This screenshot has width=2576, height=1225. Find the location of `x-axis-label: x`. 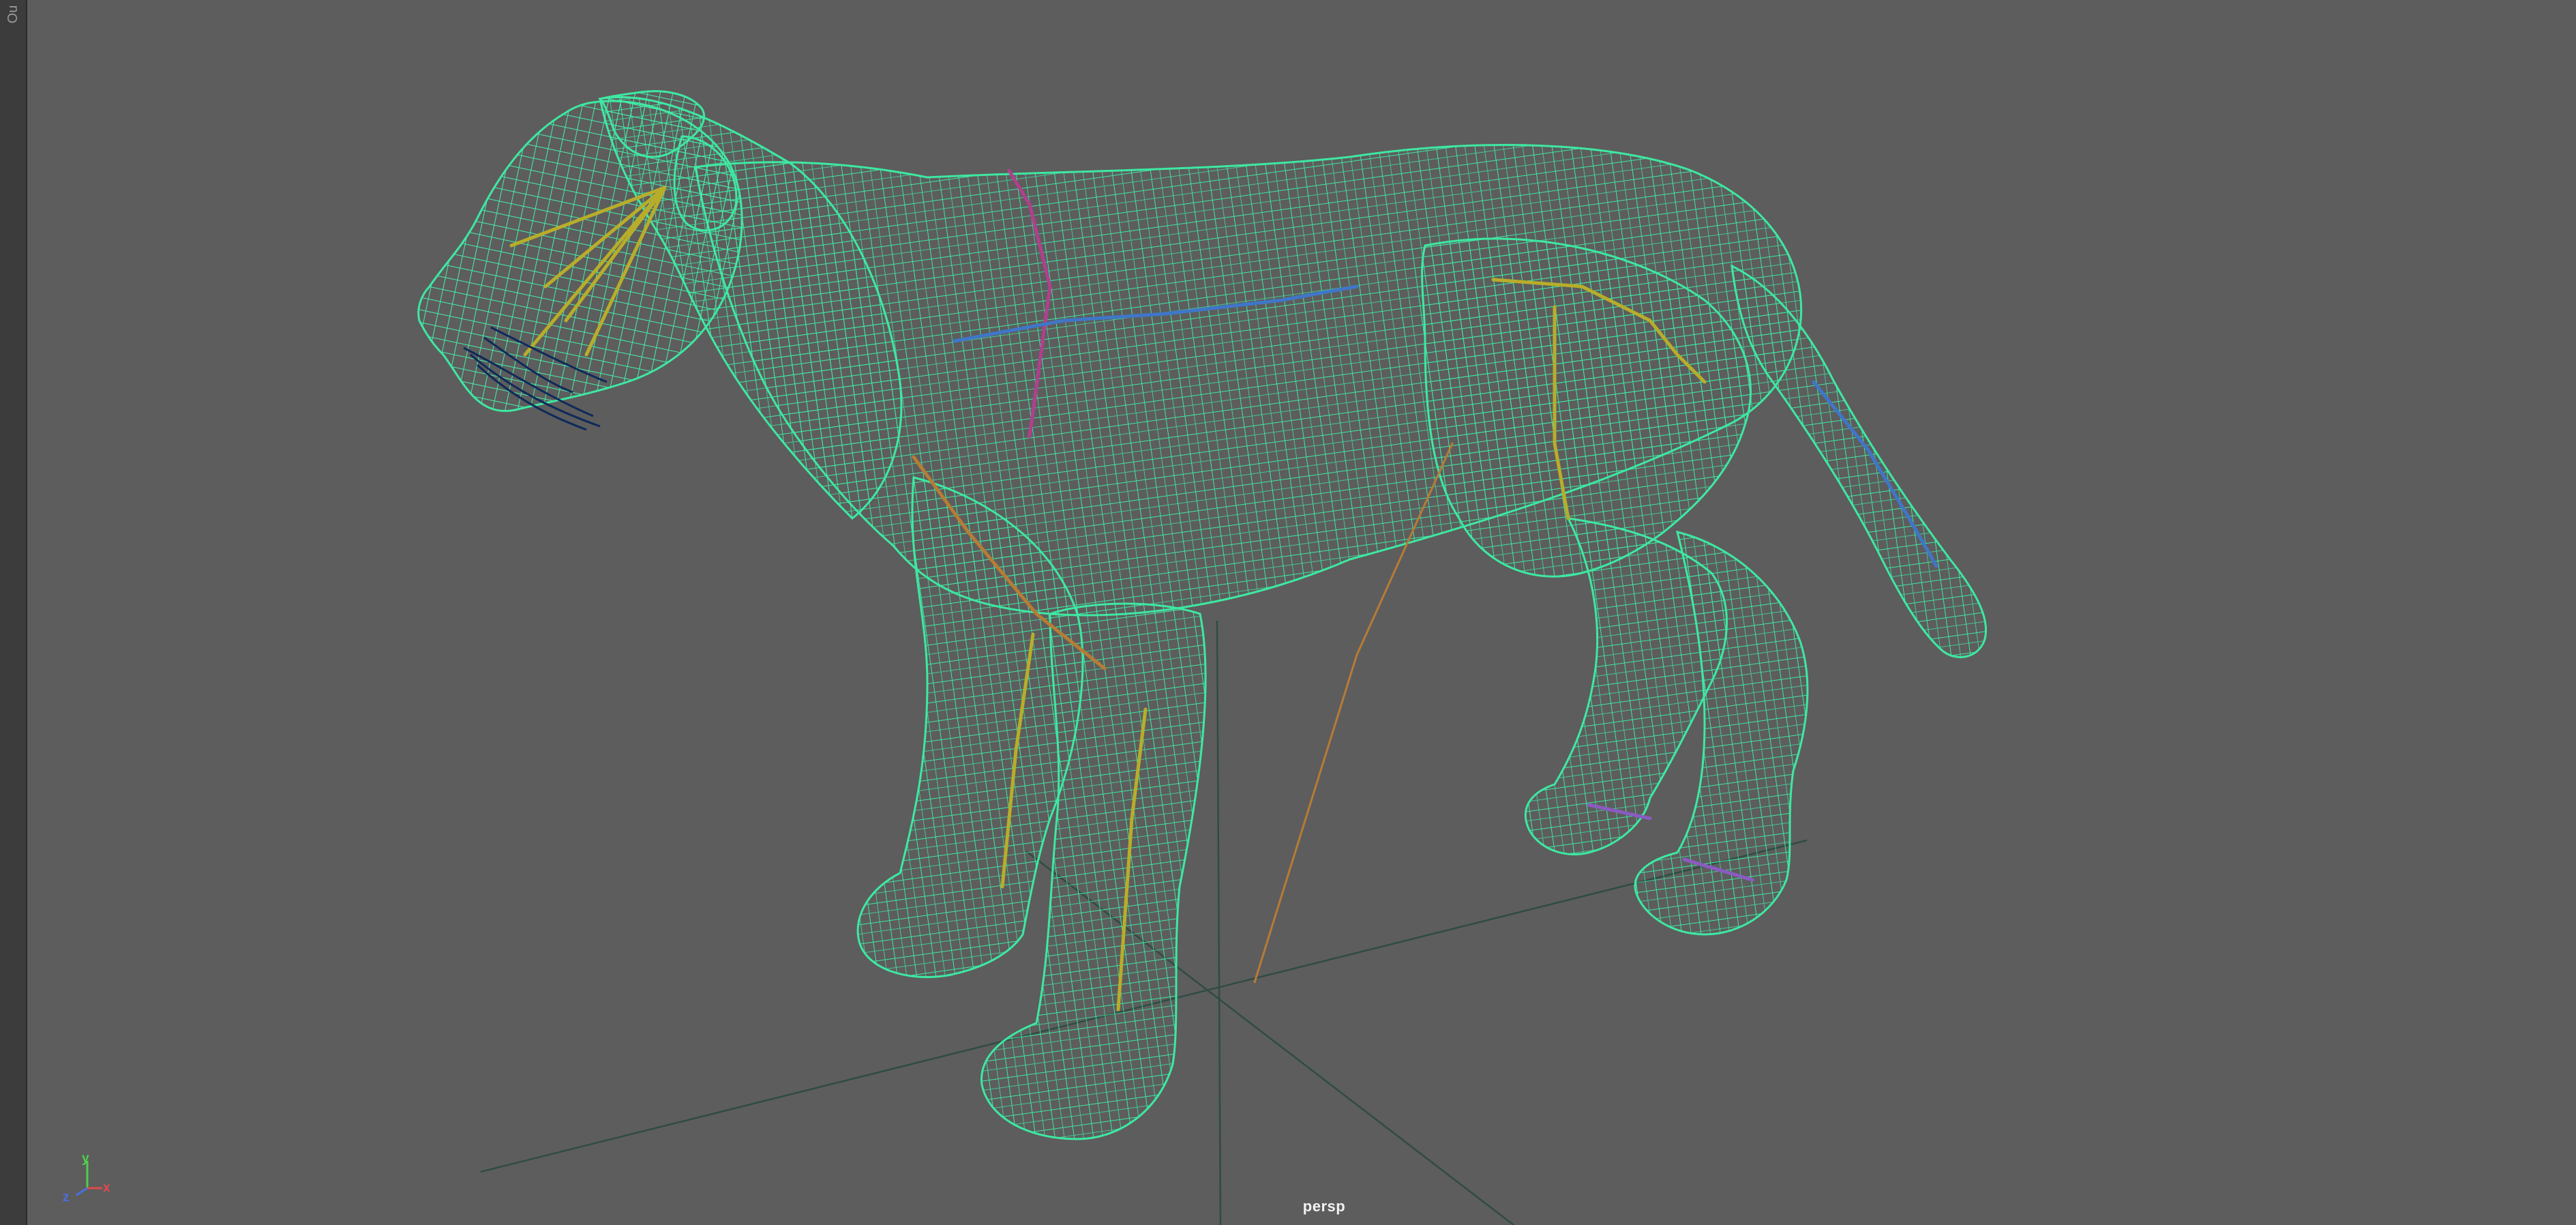

x-axis-label: x is located at coordinates (106, 1188).